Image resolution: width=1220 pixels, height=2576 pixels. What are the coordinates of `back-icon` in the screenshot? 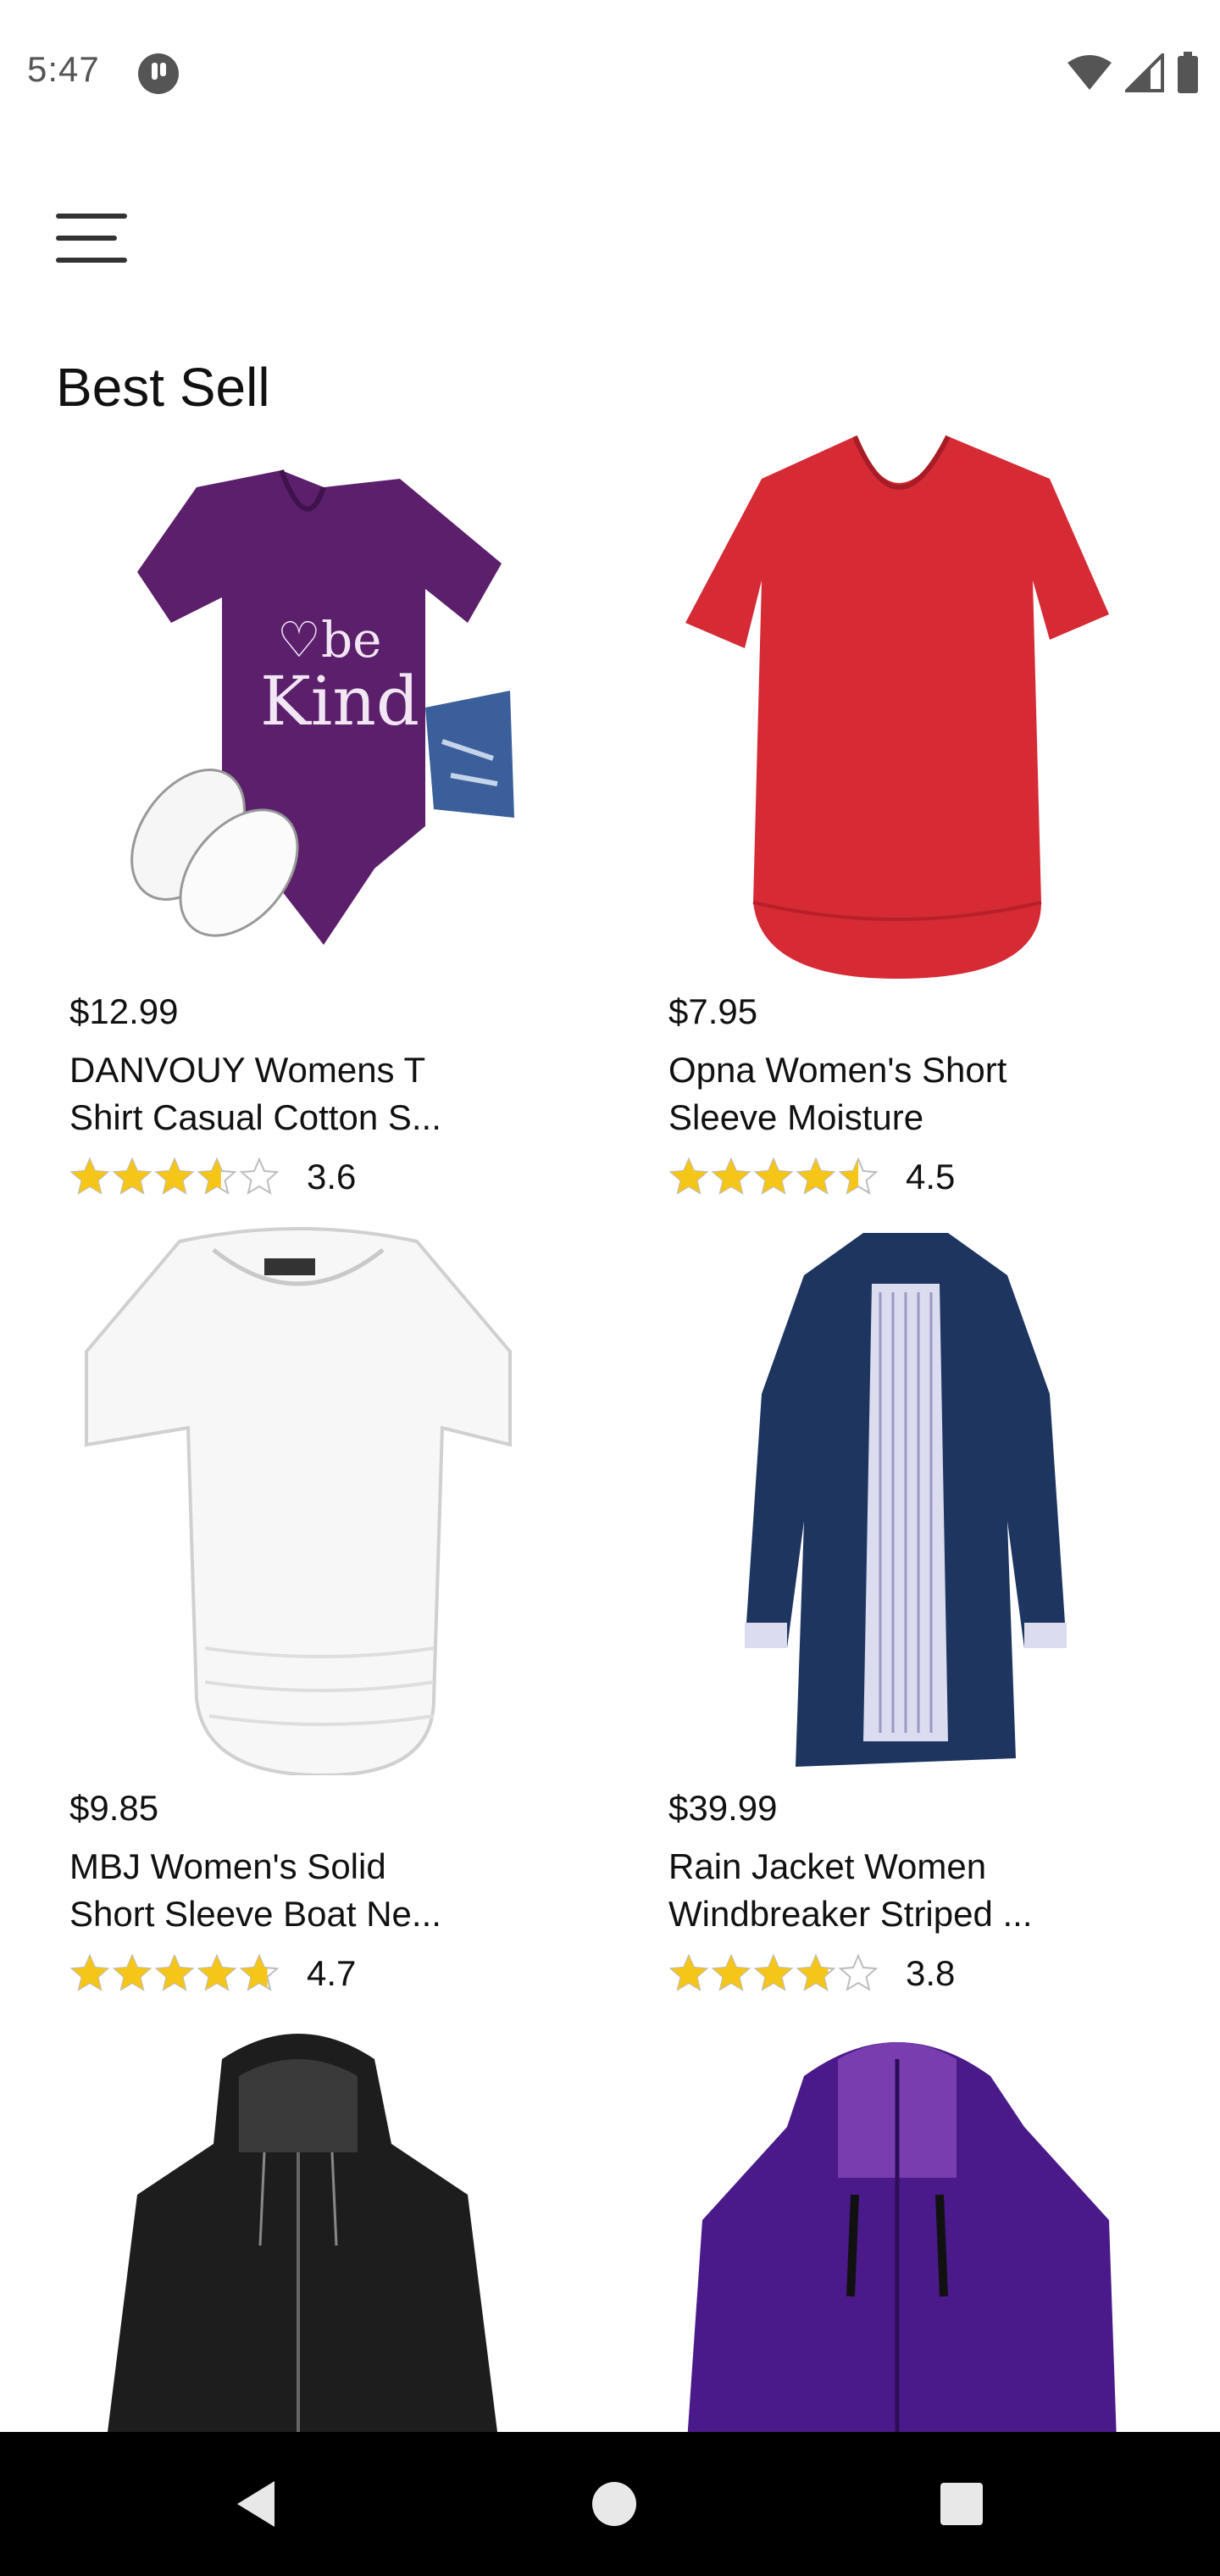 It's located at (255, 2504).